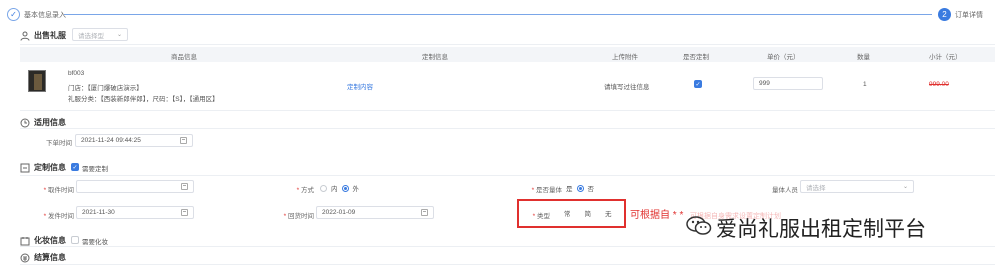  What do you see at coordinates (323, 188) in the screenshot?
I see `method-inner-radio` at bounding box center [323, 188].